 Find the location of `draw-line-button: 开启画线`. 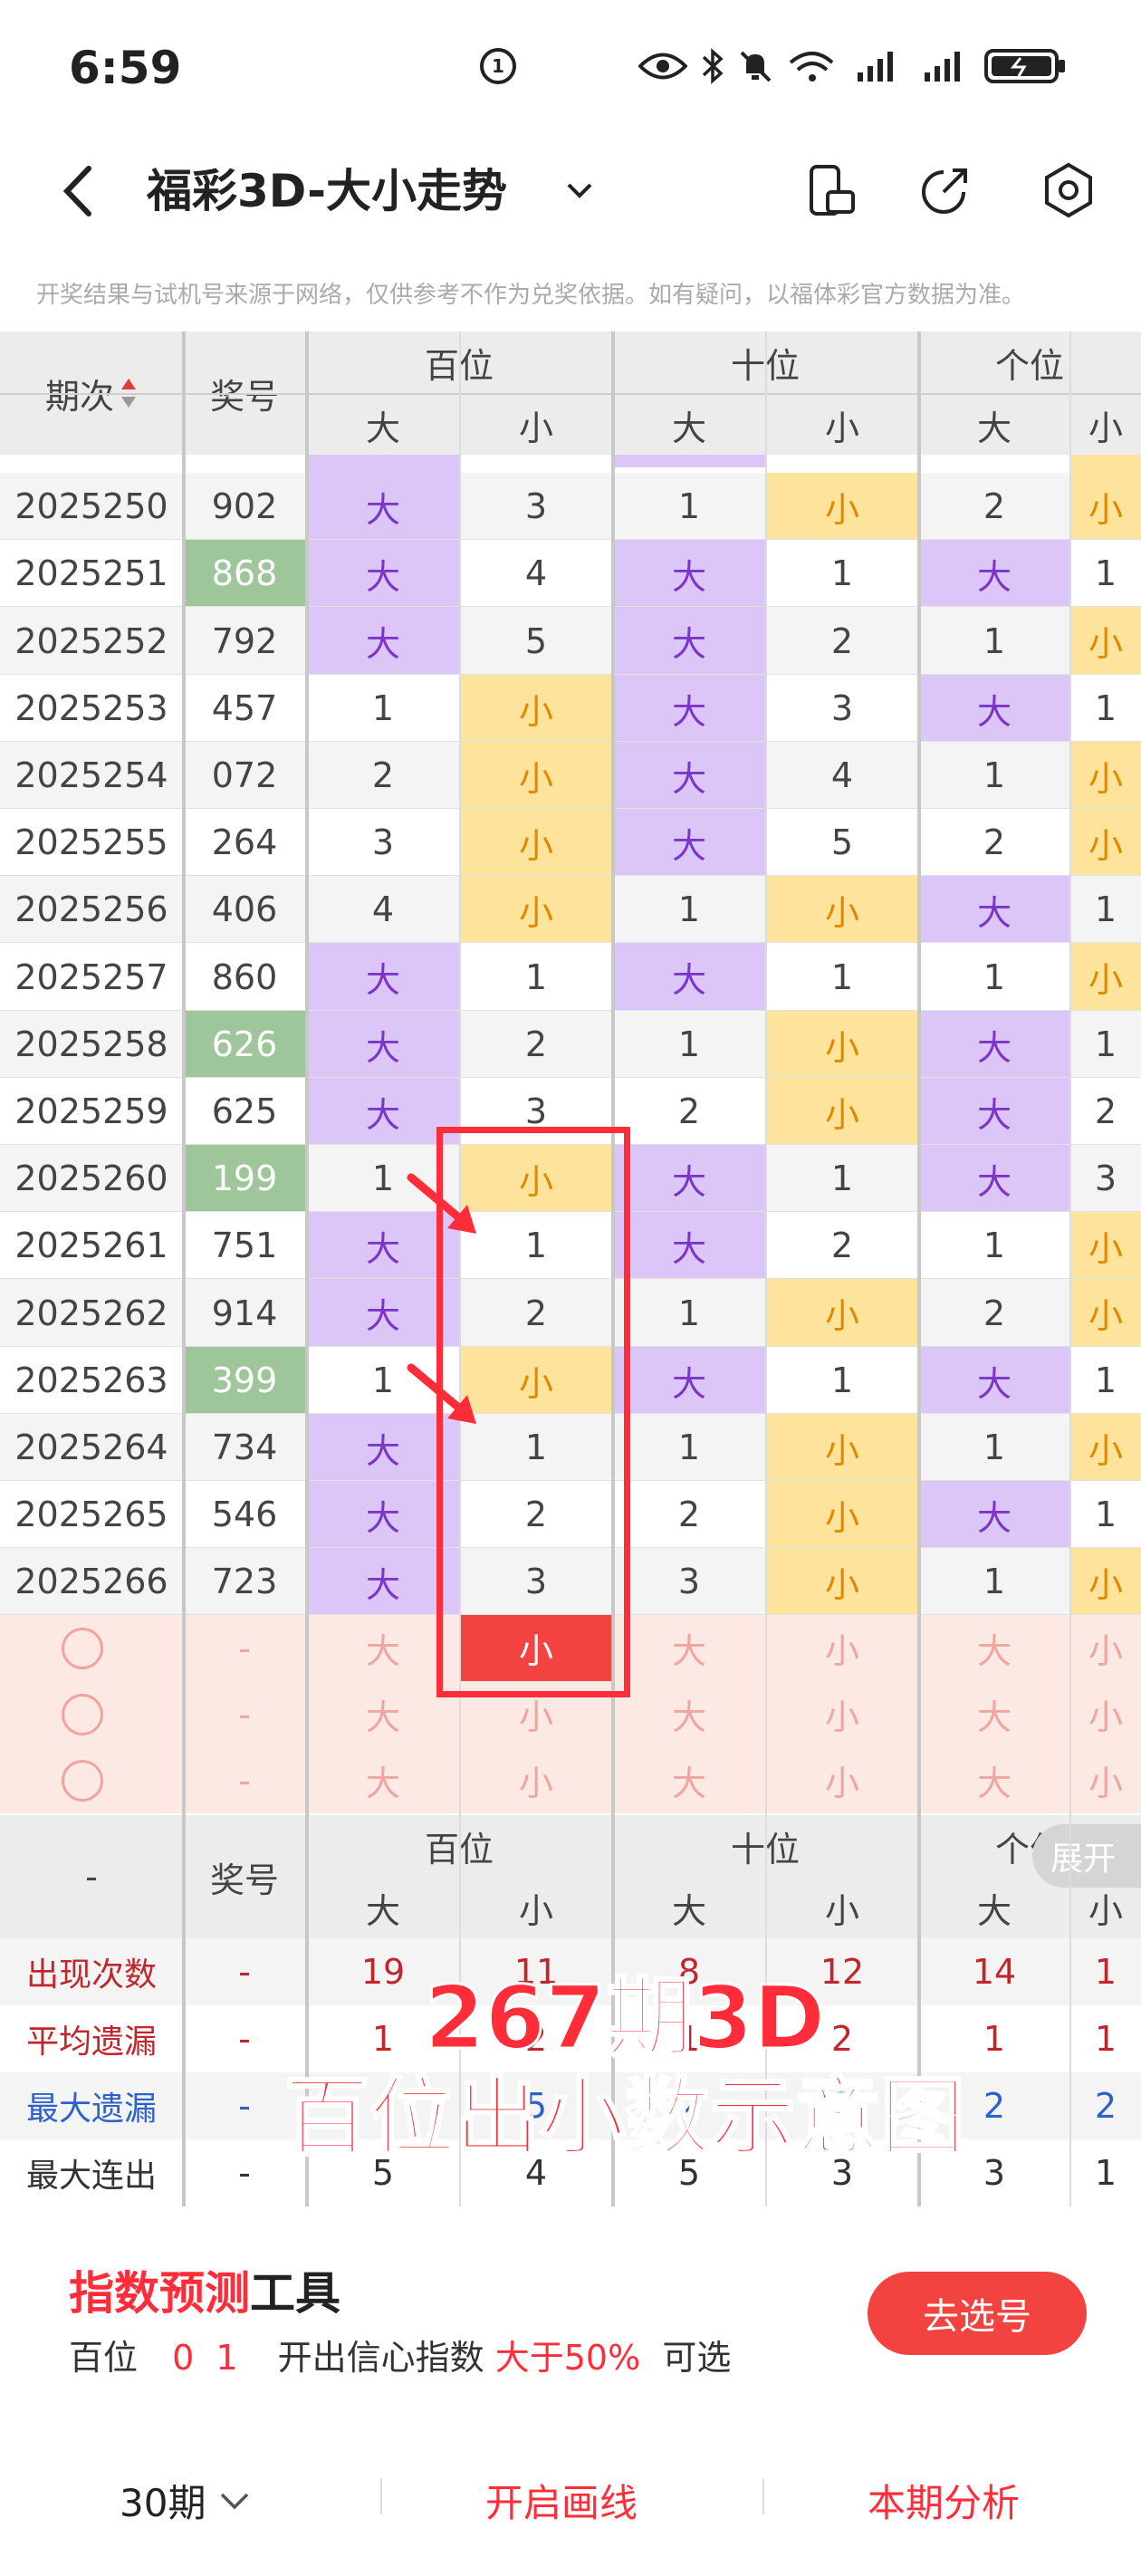

draw-line-button: 开启画线 is located at coordinates (562, 2500).